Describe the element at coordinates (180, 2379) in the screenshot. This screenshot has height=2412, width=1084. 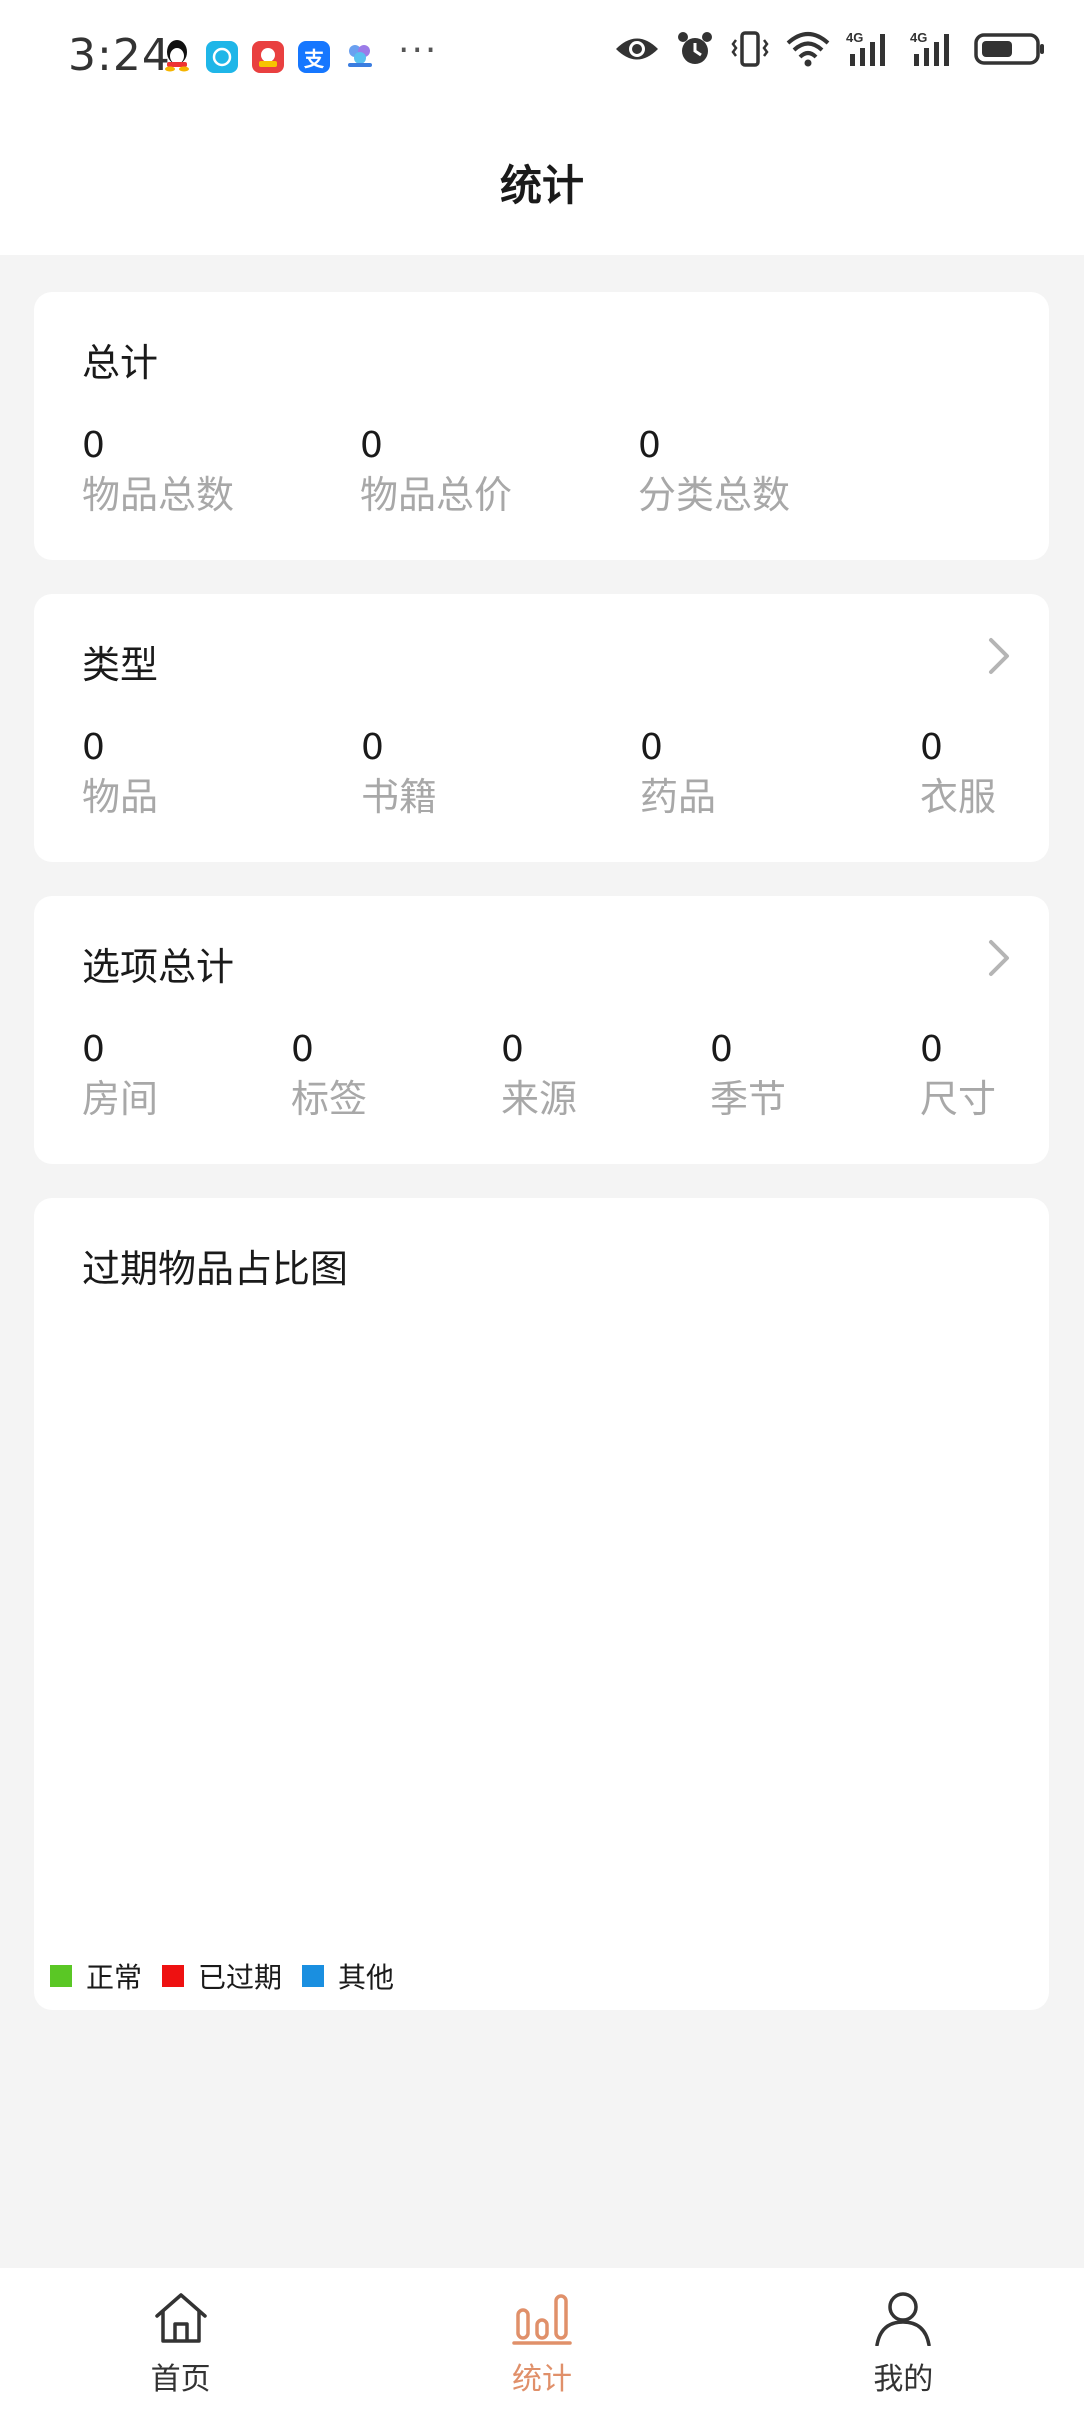
I see `tab-label: 首页` at that location.